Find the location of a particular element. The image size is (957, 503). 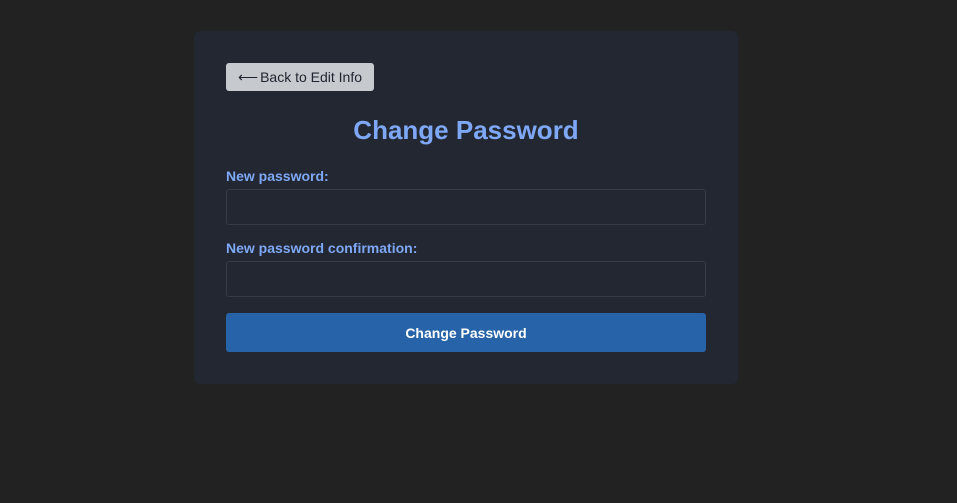

new-password-confirmation-label: New password confirmation: is located at coordinates (322, 248).